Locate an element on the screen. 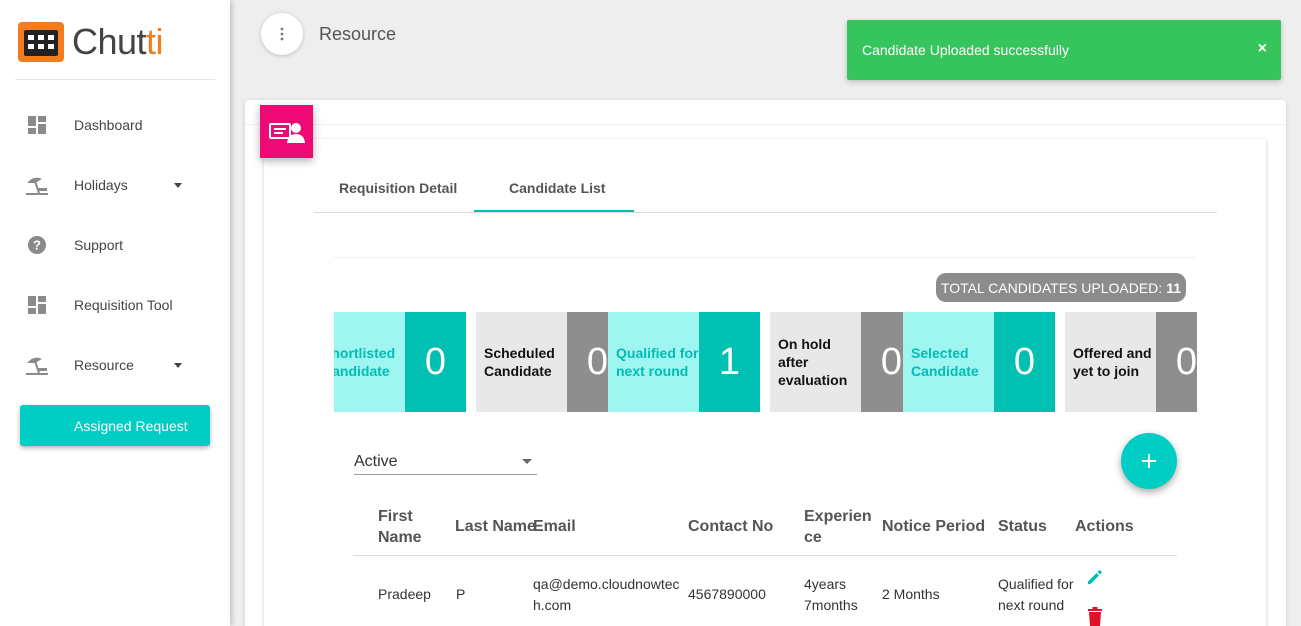  column-header-last-name: Last Name is located at coordinates (495, 526).